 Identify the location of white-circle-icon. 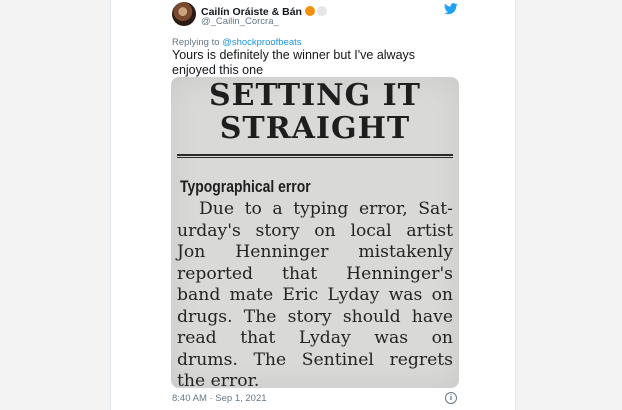
(321, 11).